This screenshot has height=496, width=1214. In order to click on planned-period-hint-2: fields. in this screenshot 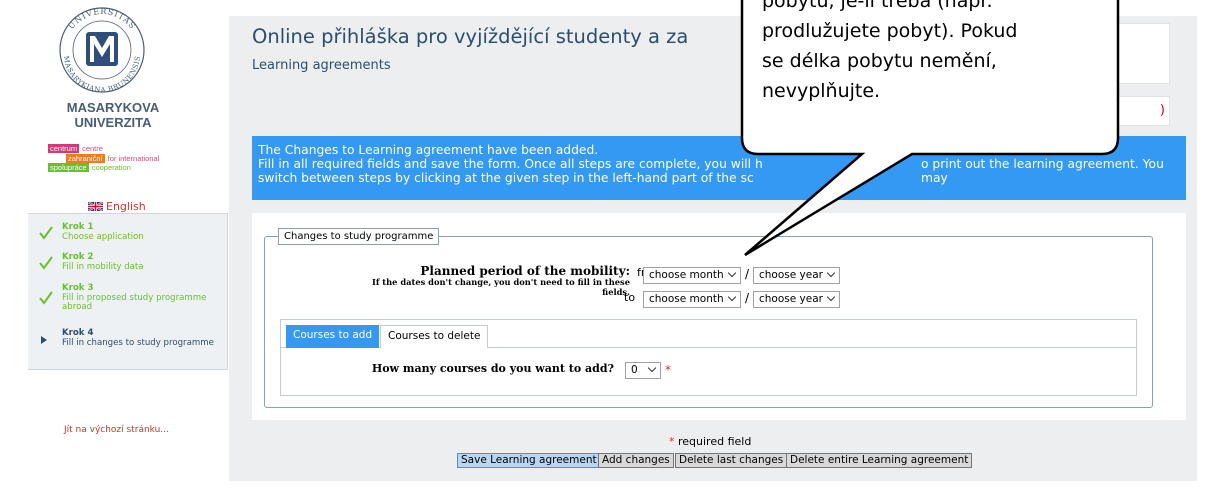, I will do `click(616, 291)`.